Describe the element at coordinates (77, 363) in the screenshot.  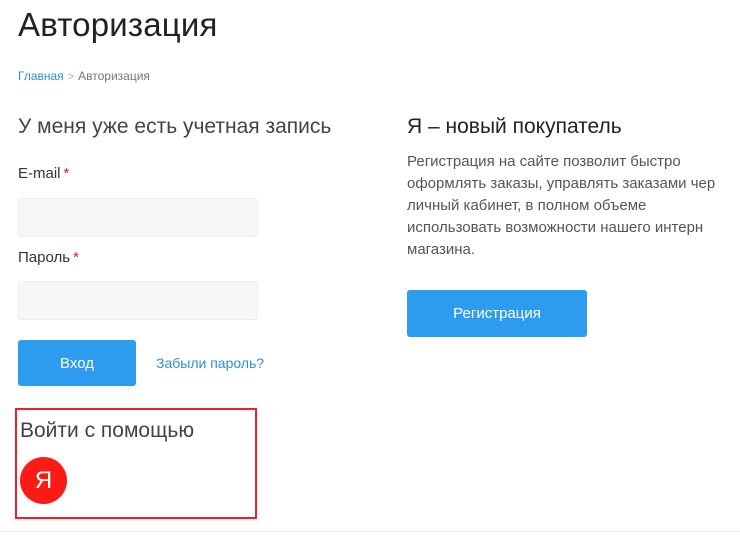
I see `login-button: Вход` at that location.